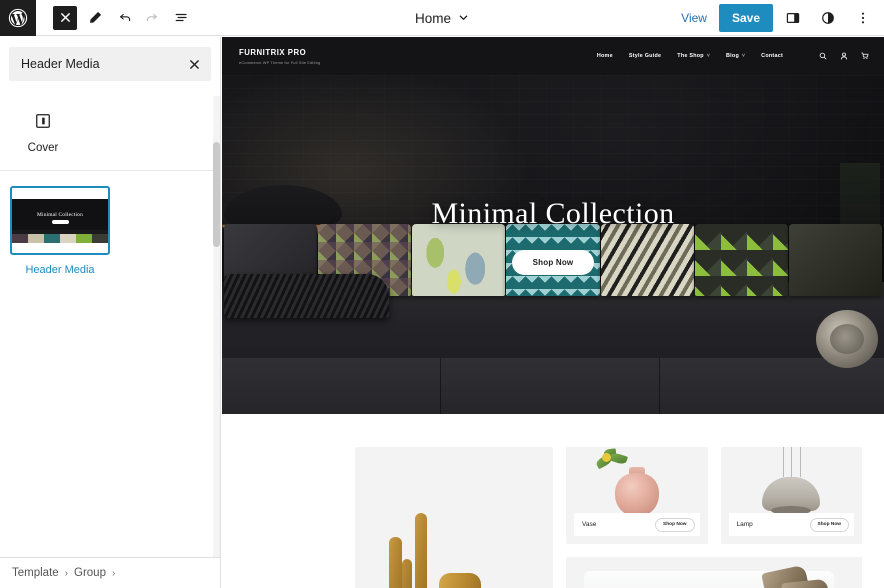 The image size is (884, 588). I want to click on product-card-modern-chairs: Modern Chairs Shop Now, so click(454, 517).